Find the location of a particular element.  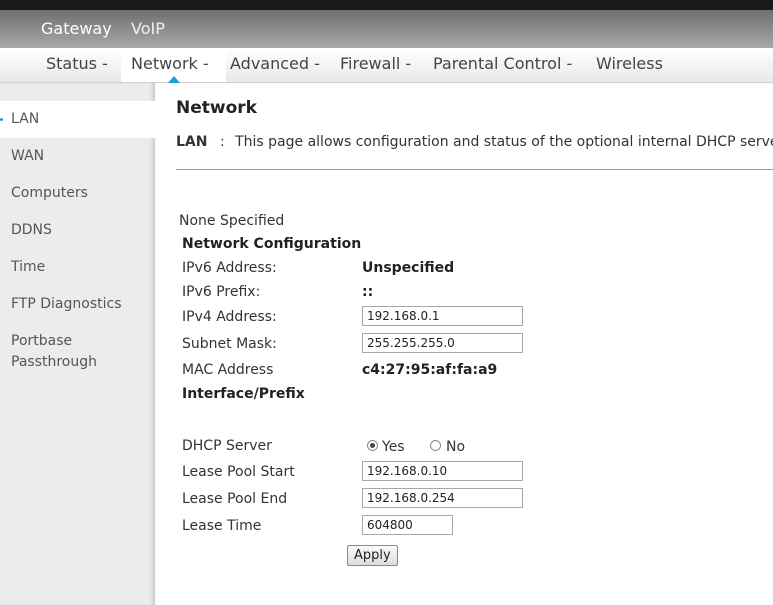

sidebar-item-label: WAN is located at coordinates (28, 156).